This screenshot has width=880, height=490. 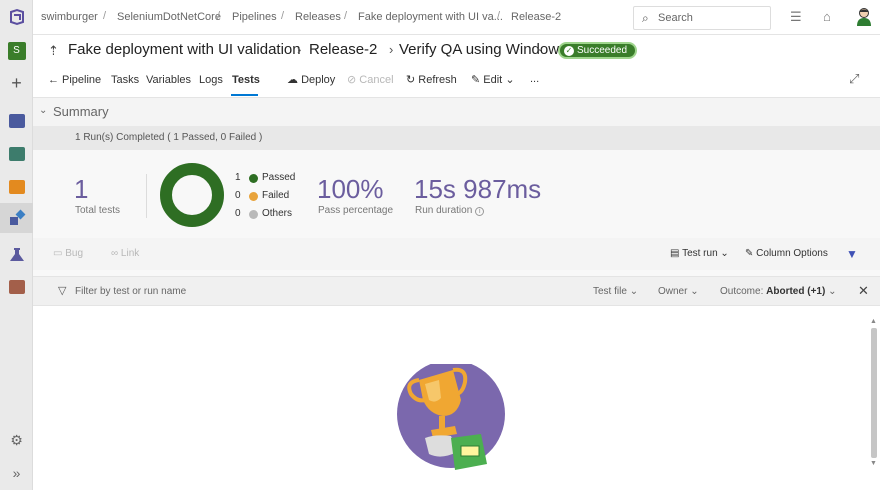 What do you see at coordinates (53, 50) in the screenshot?
I see `release-pipeline-icon: ⇡` at bounding box center [53, 50].